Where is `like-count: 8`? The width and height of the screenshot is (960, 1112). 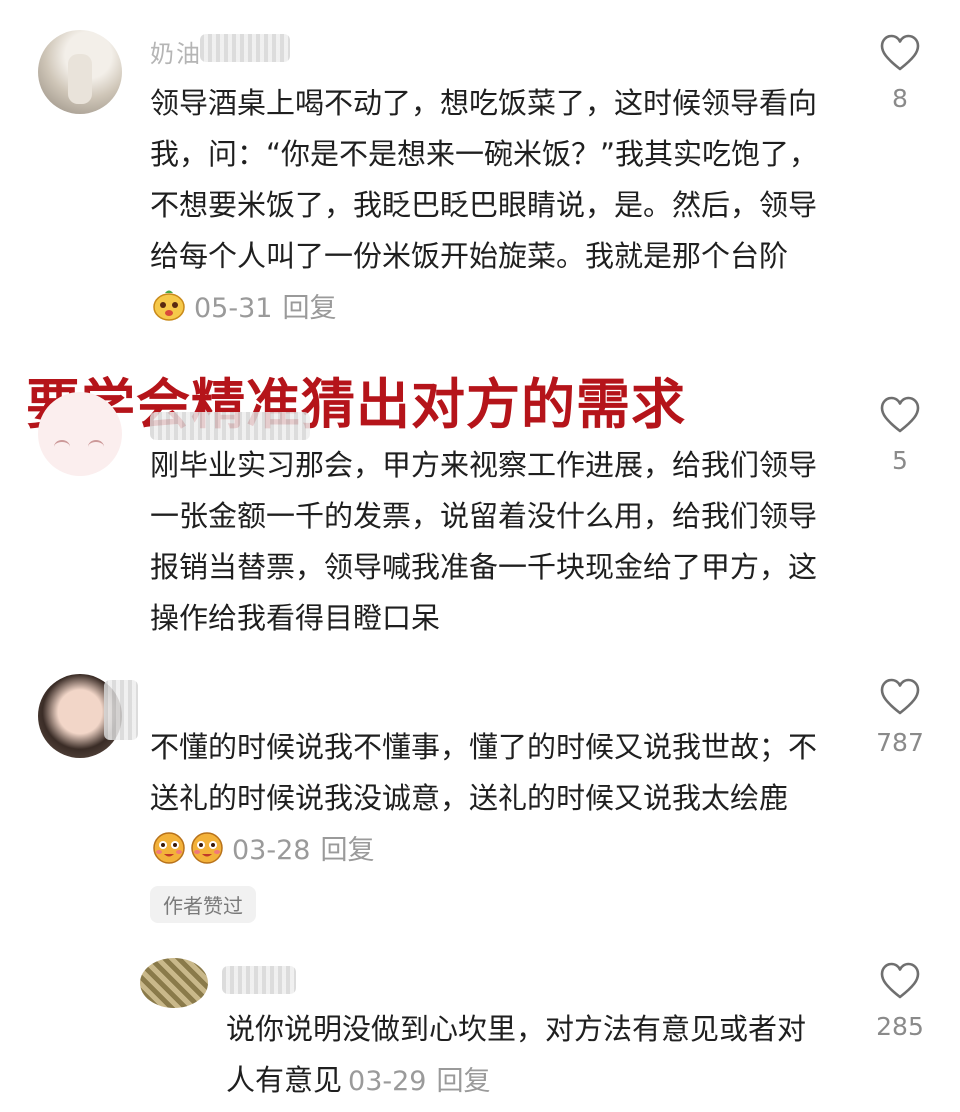
like-count: 8 is located at coordinates (900, 98).